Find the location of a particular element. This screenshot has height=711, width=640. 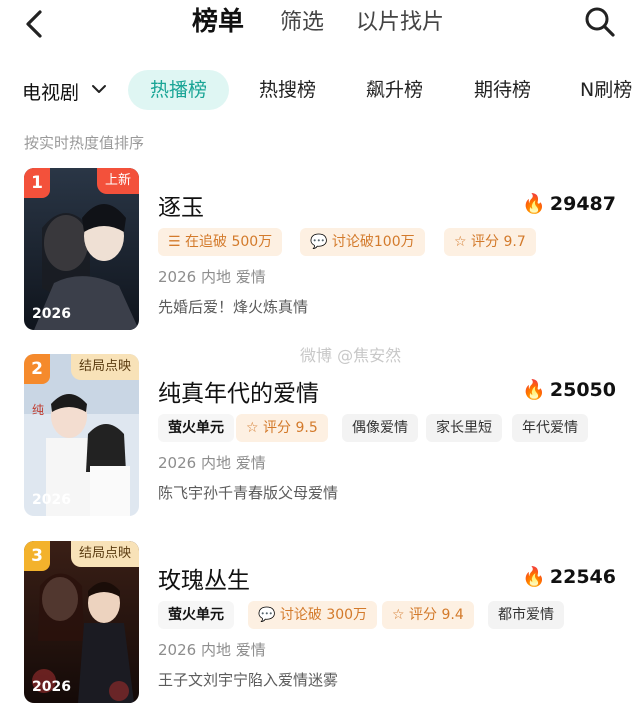

chip-label: 评分 9.4 is located at coordinates (436, 615).